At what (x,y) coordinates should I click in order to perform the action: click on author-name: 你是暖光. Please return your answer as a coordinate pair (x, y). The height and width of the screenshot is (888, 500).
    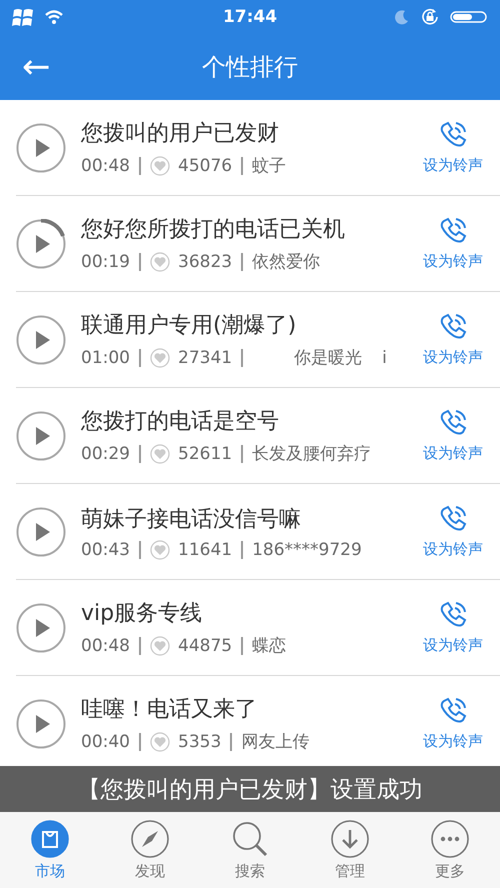
    Looking at the image, I should click on (328, 358).